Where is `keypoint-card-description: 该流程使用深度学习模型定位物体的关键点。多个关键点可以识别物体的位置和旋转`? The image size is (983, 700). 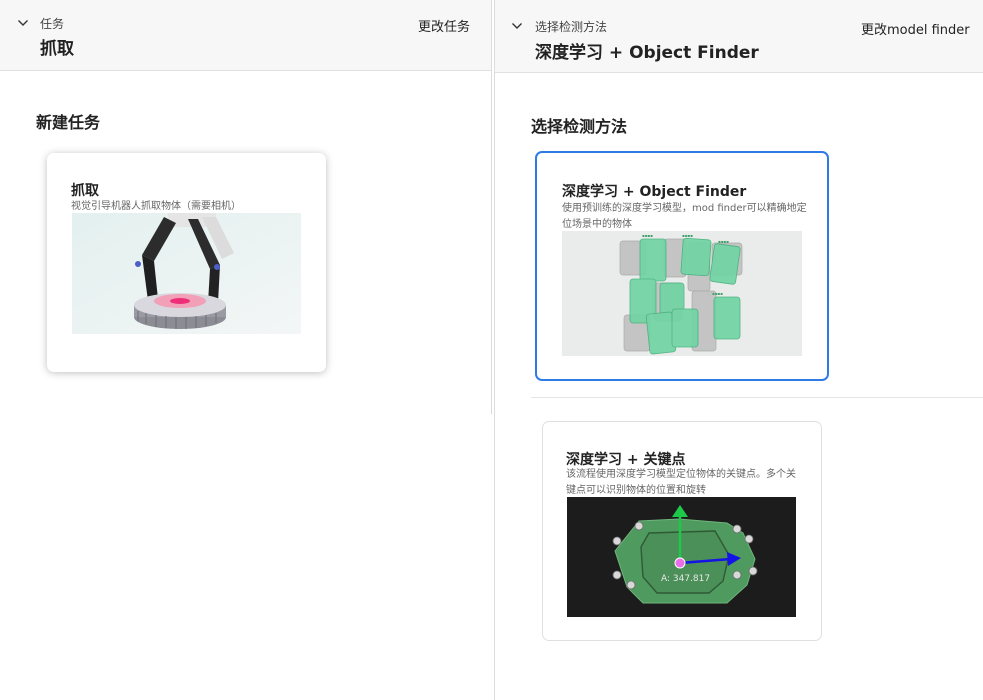
keypoint-card-description: 该流程使用深度学习模型定位物体的关键点。多个关键点可以识别物体的位置和旋转 is located at coordinates (681, 482).